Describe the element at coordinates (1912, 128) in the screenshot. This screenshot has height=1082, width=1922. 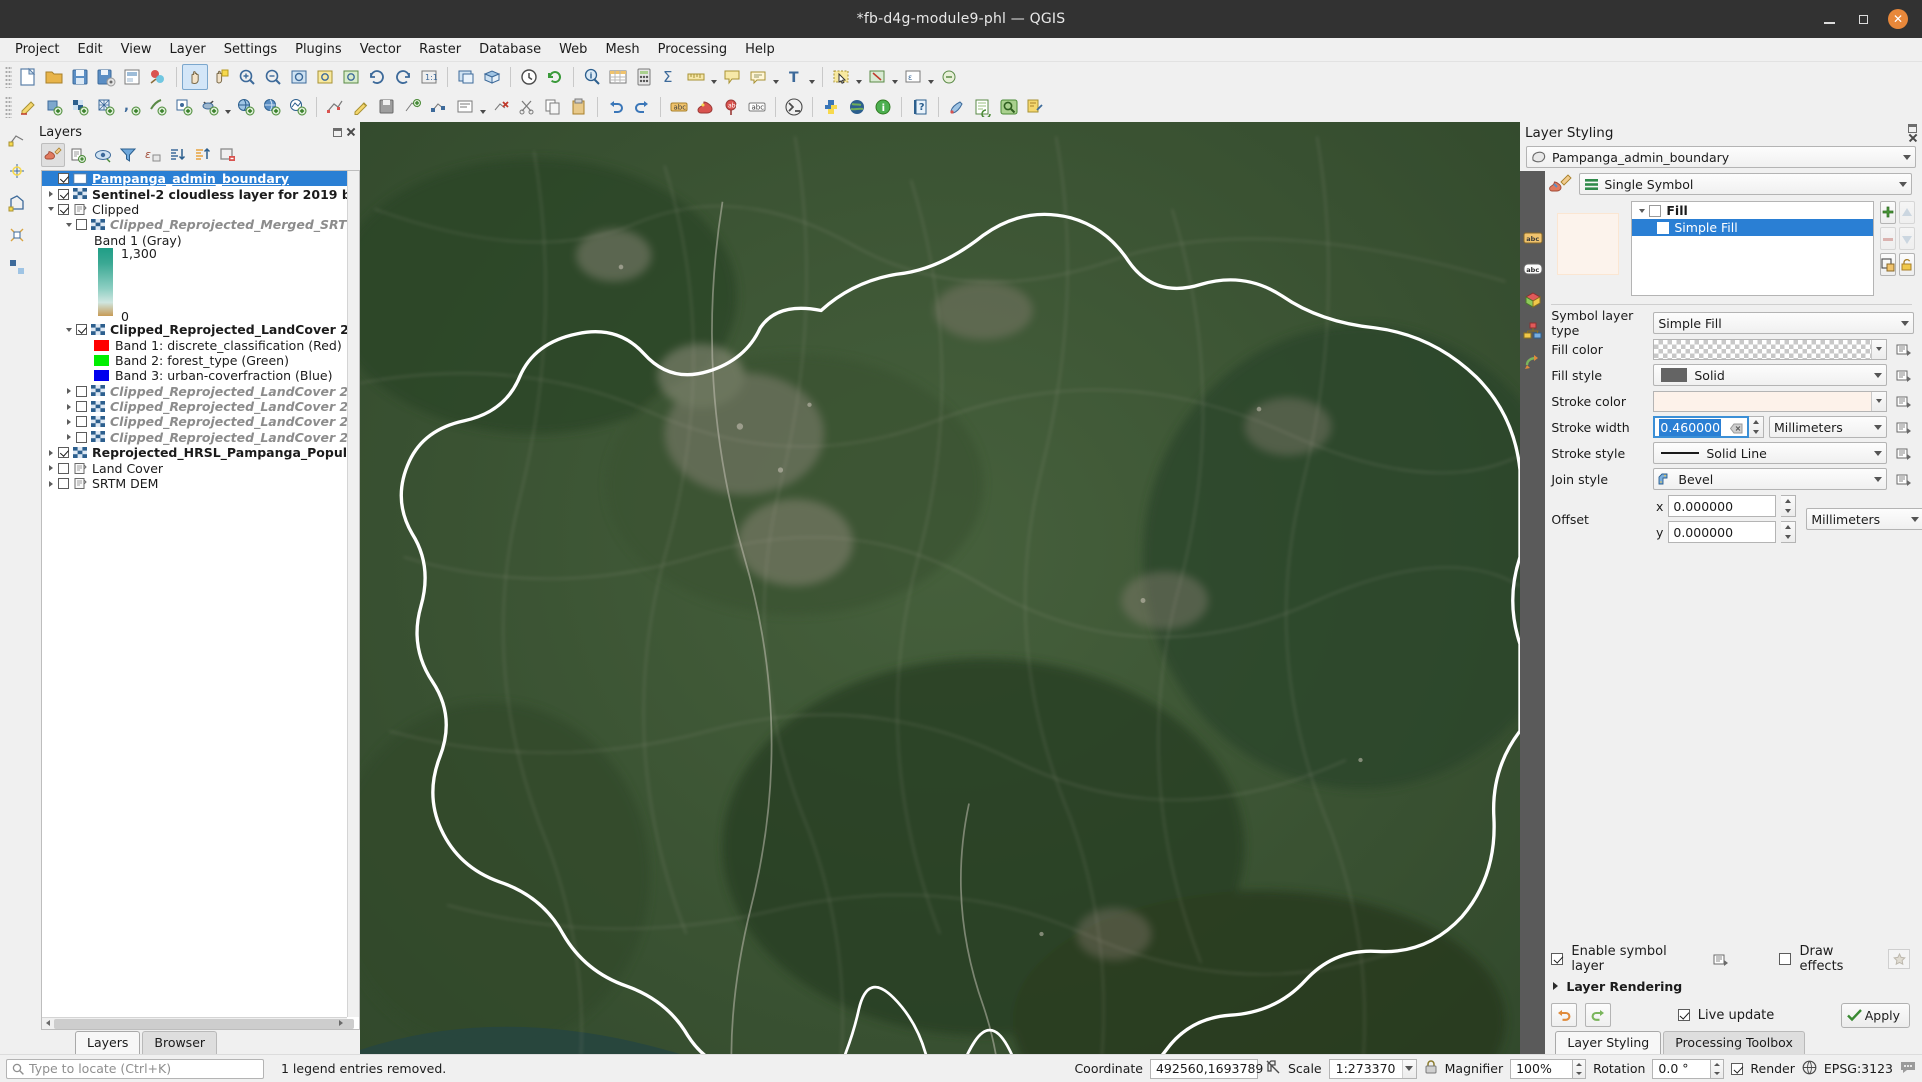
I see `undock-styling-panel-icon` at that location.